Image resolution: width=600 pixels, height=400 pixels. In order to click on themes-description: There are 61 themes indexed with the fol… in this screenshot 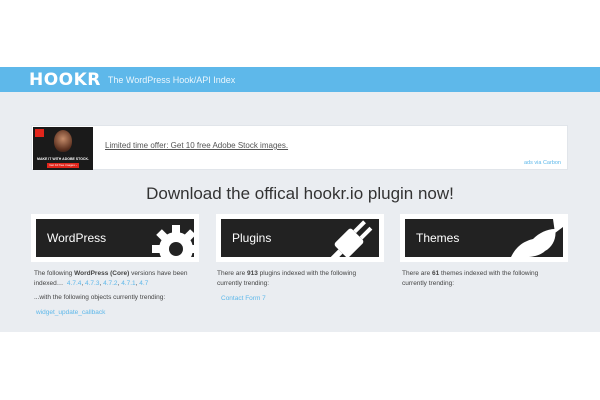, I will do `click(470, 278)`.